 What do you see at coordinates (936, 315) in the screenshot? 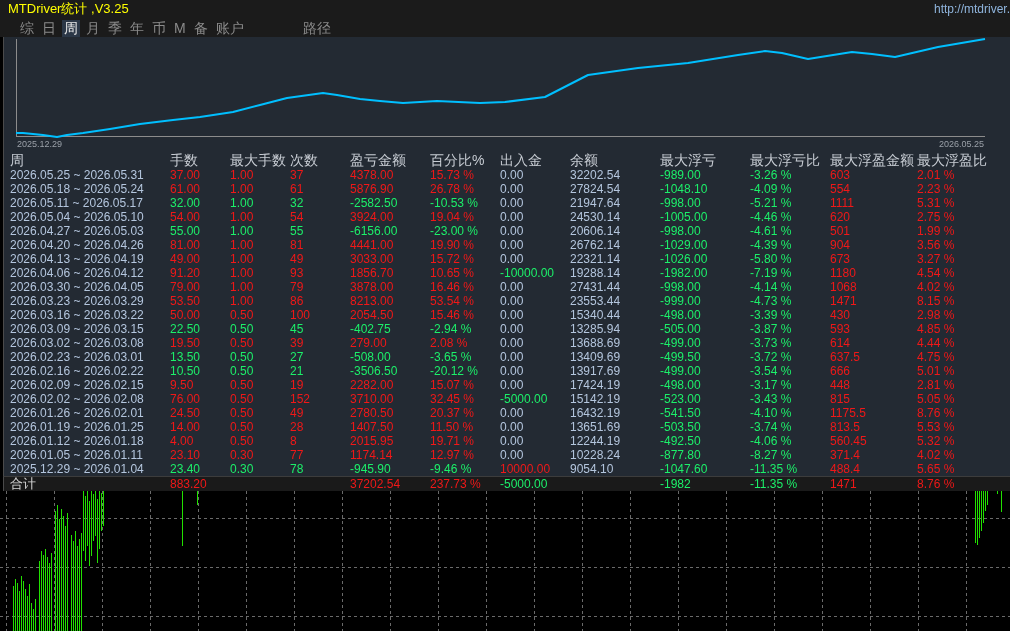
I see `table-cell-text: 2.98 %` at bounding box center [936, 315].